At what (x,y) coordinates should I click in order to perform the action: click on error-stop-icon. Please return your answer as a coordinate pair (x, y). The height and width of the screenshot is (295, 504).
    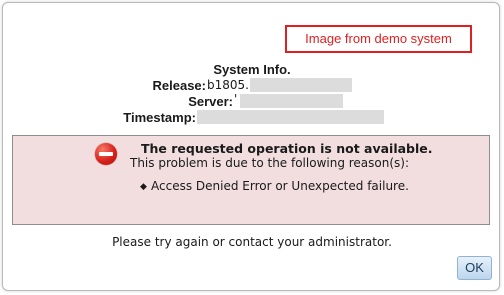
    Looking at the image, I should click on (106, 154).